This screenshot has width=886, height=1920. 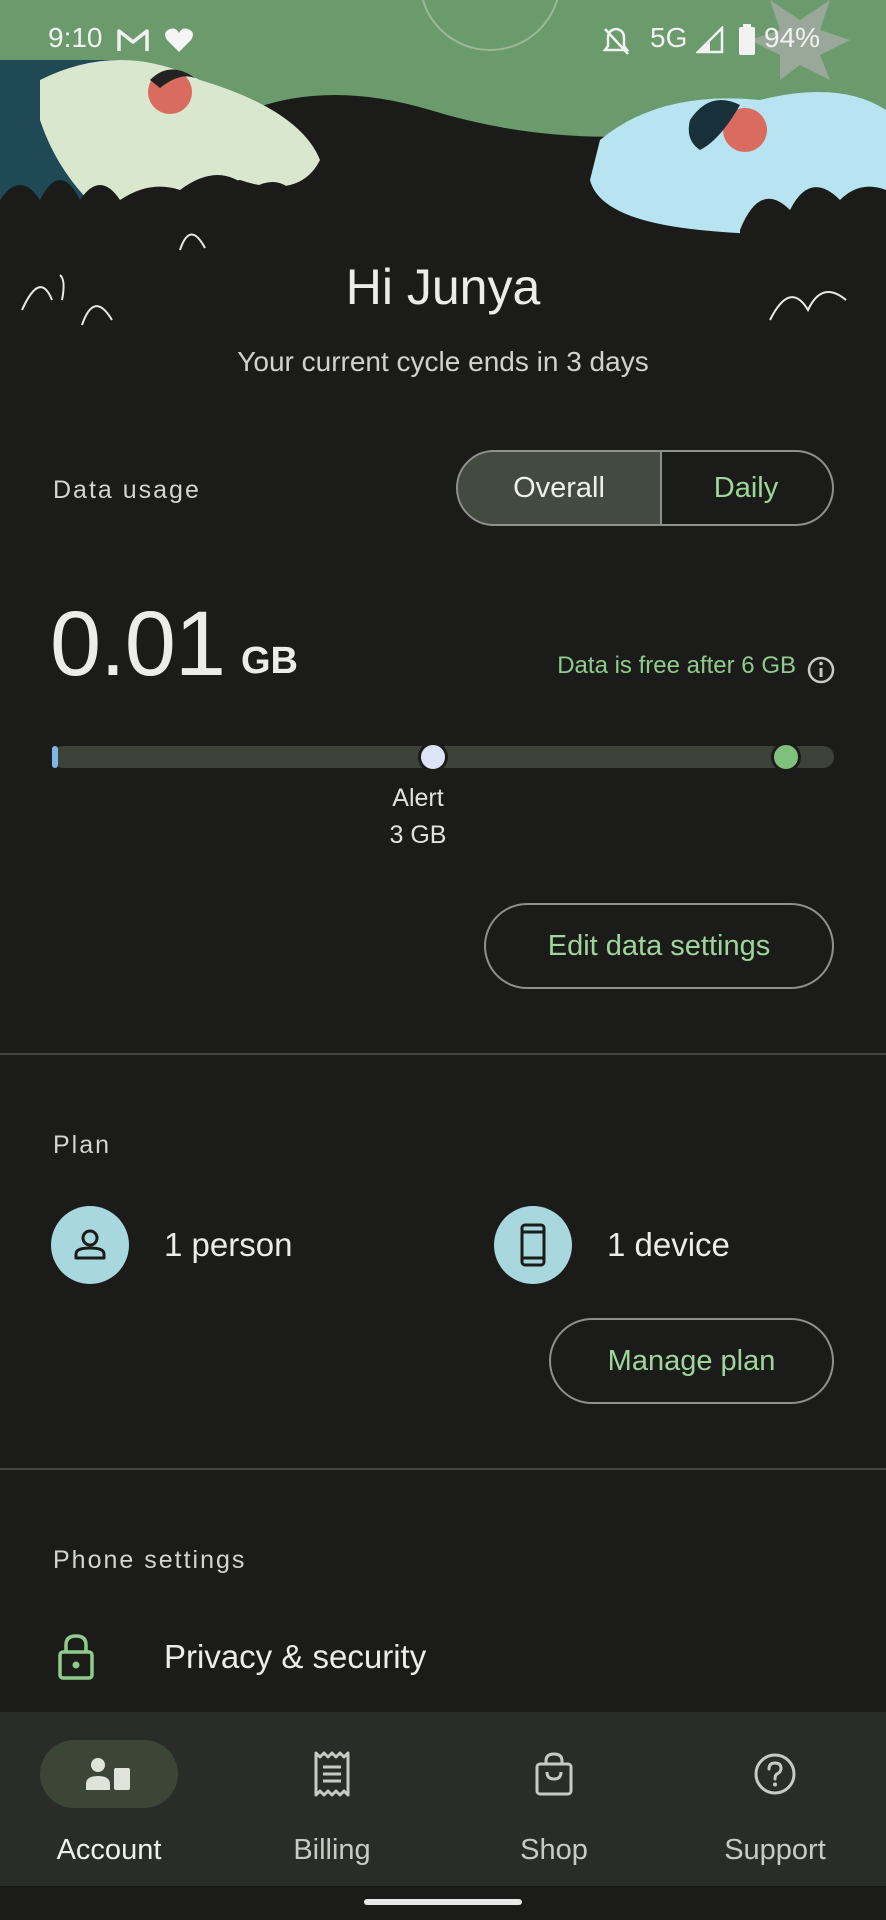 What do you see at coordinates (76, 1659) in the screenshot?
I see `lock-icon` at bounding box center [76, 1659].